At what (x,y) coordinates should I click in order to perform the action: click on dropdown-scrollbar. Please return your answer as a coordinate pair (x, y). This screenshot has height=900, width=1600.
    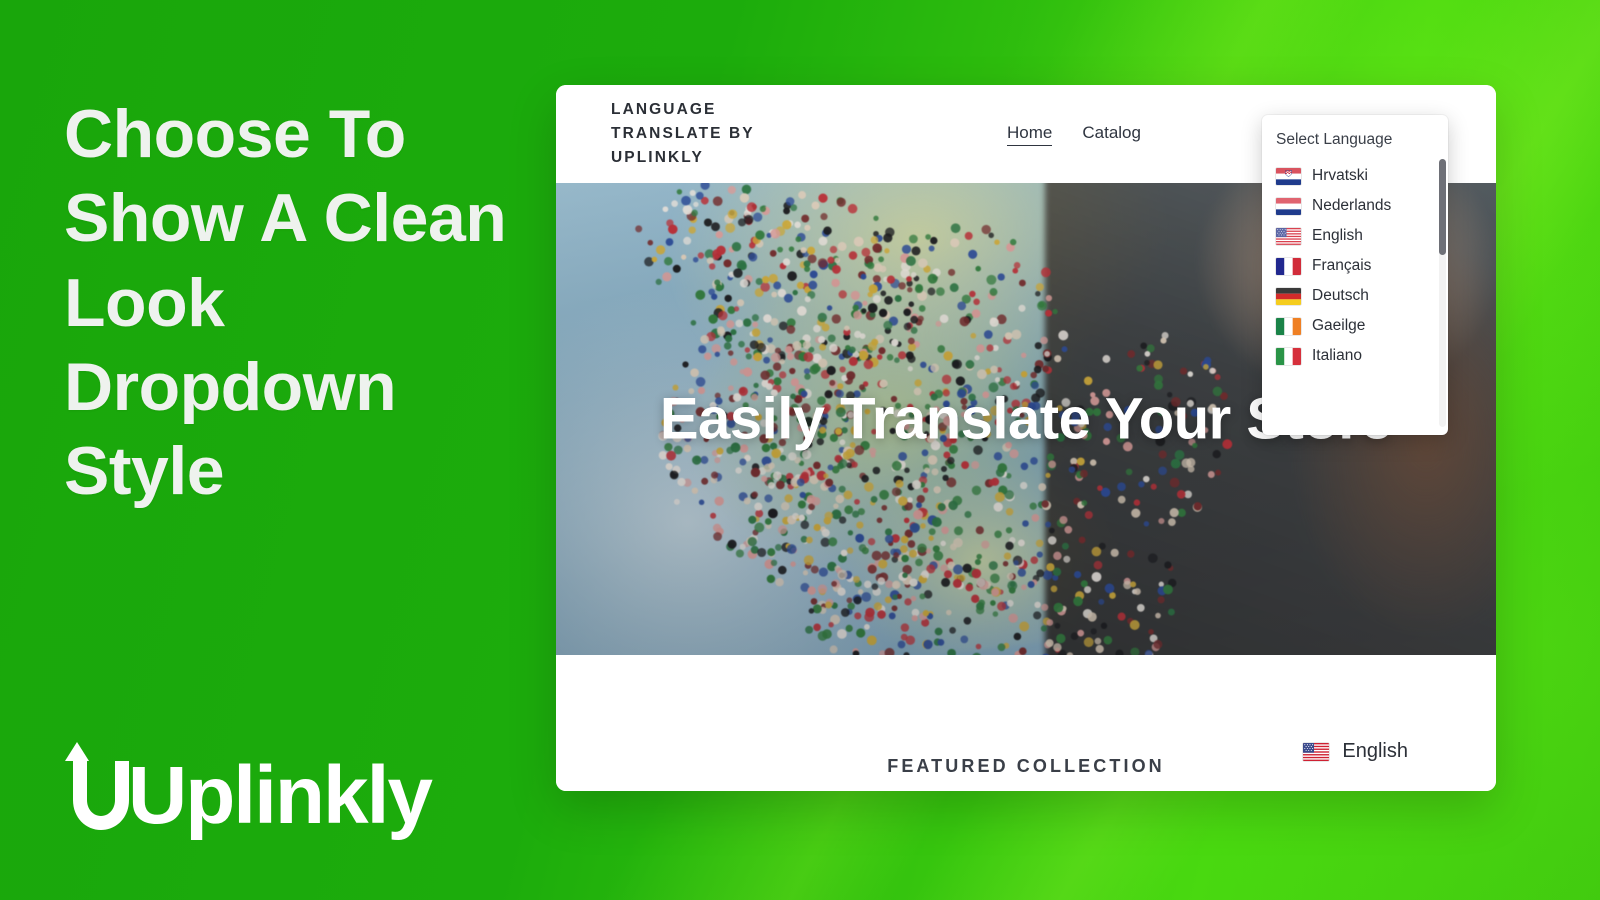
    Looking at the image, I should click on (1442, 293).